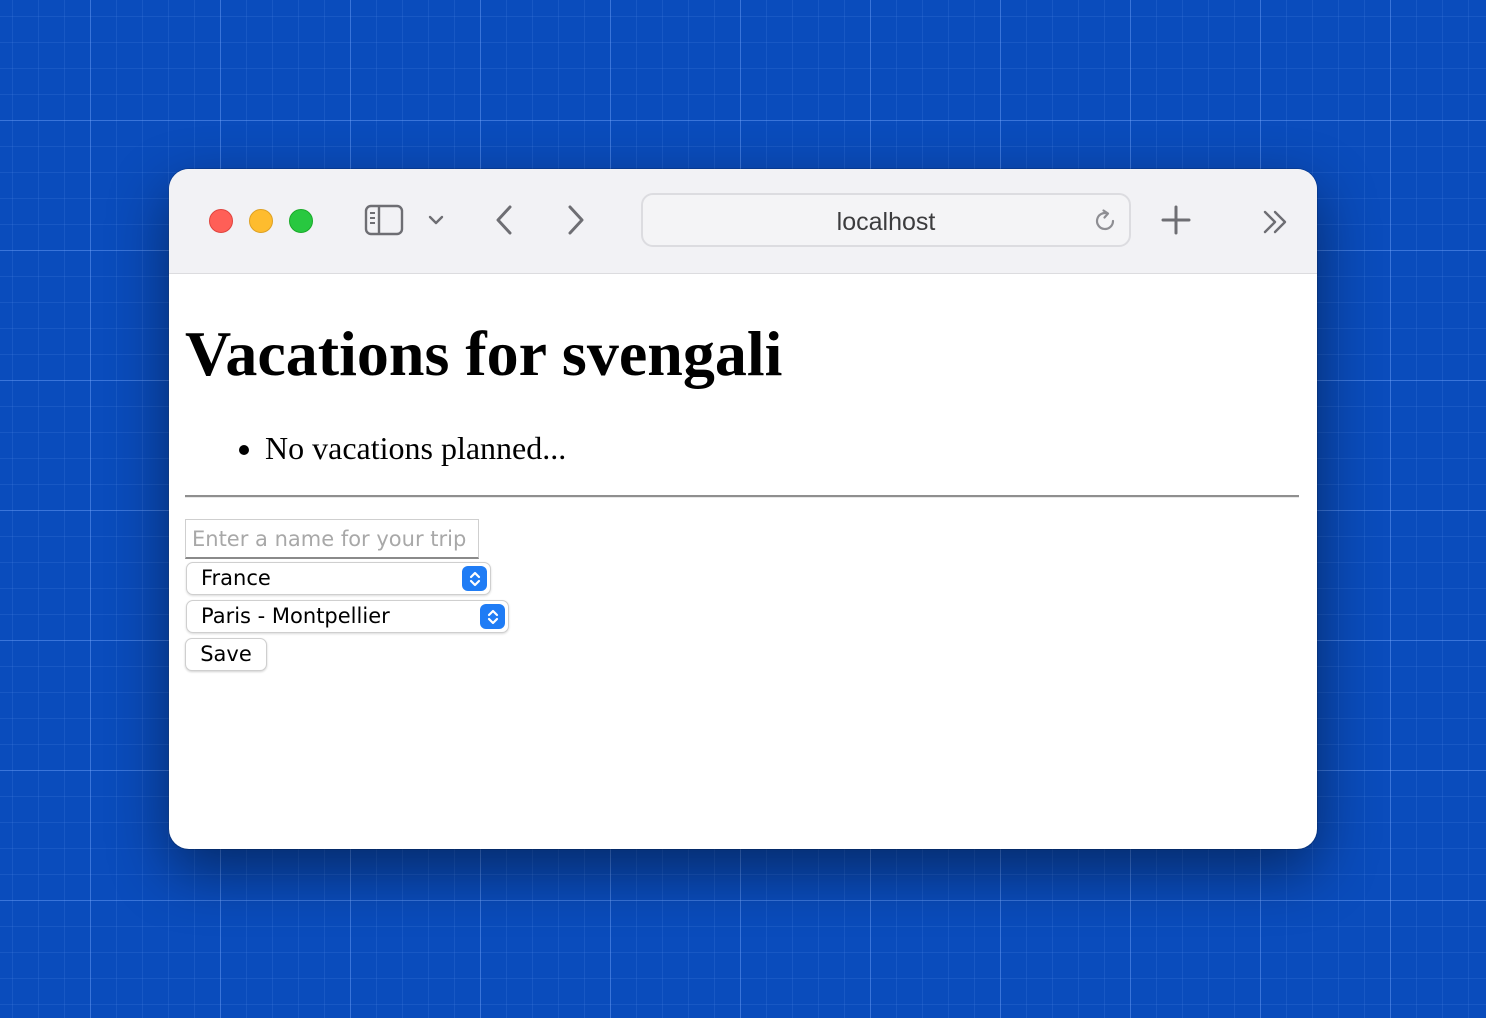  What do you see at coordinates (436, 220) in the screenshot?
I see `chevron-down-icon` at bounding box center [436, 220].